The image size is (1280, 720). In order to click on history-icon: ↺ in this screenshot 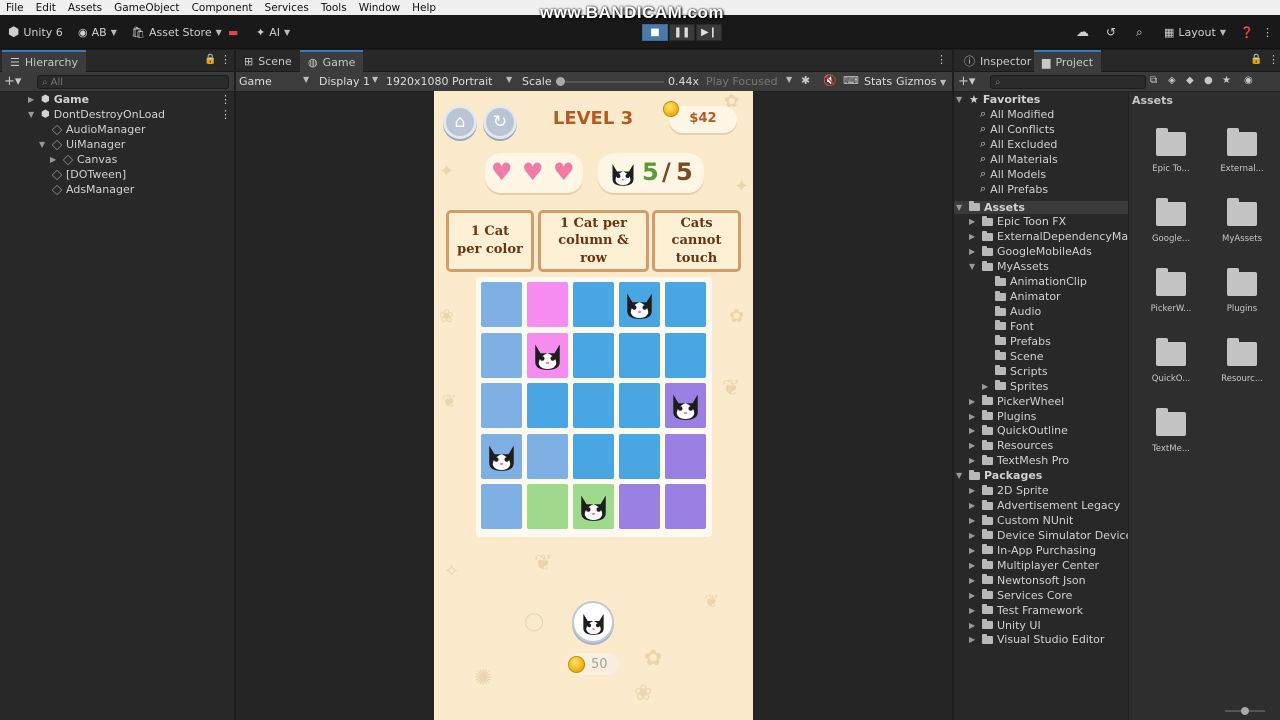, I will do `click(1111, 32)`.